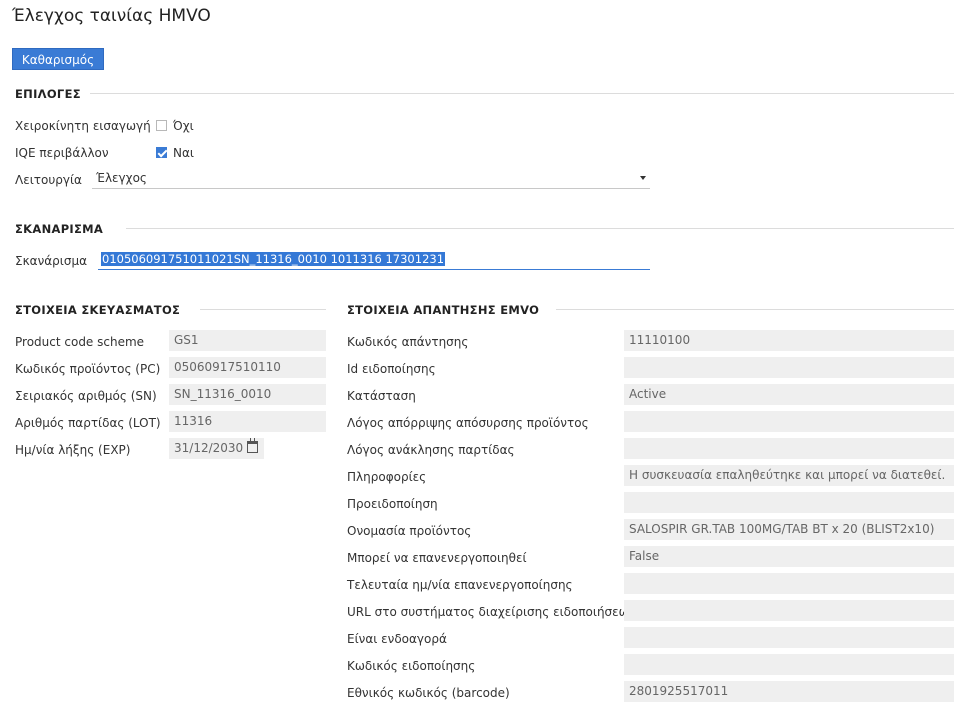 The image size is (954, 718). Describe the element at coordinates (540, 228) in the screenshot. I see `scan-divider` at that location.